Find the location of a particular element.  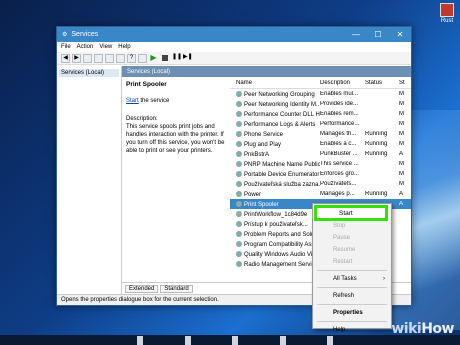

column-status: Status is located at coordinates (382, 83).